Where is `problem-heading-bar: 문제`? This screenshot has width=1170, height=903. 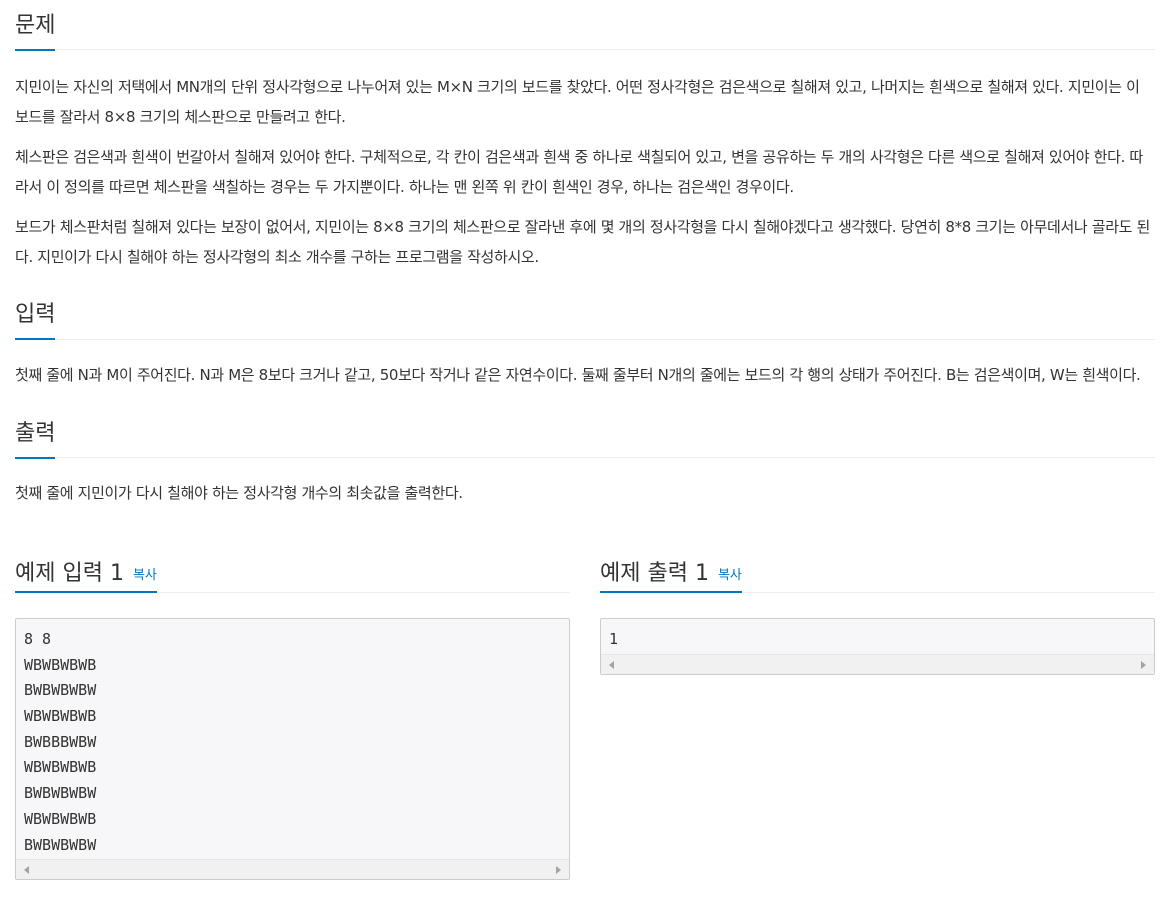
problem-heading-bar: 문제 is located at coordinates (585, 25).